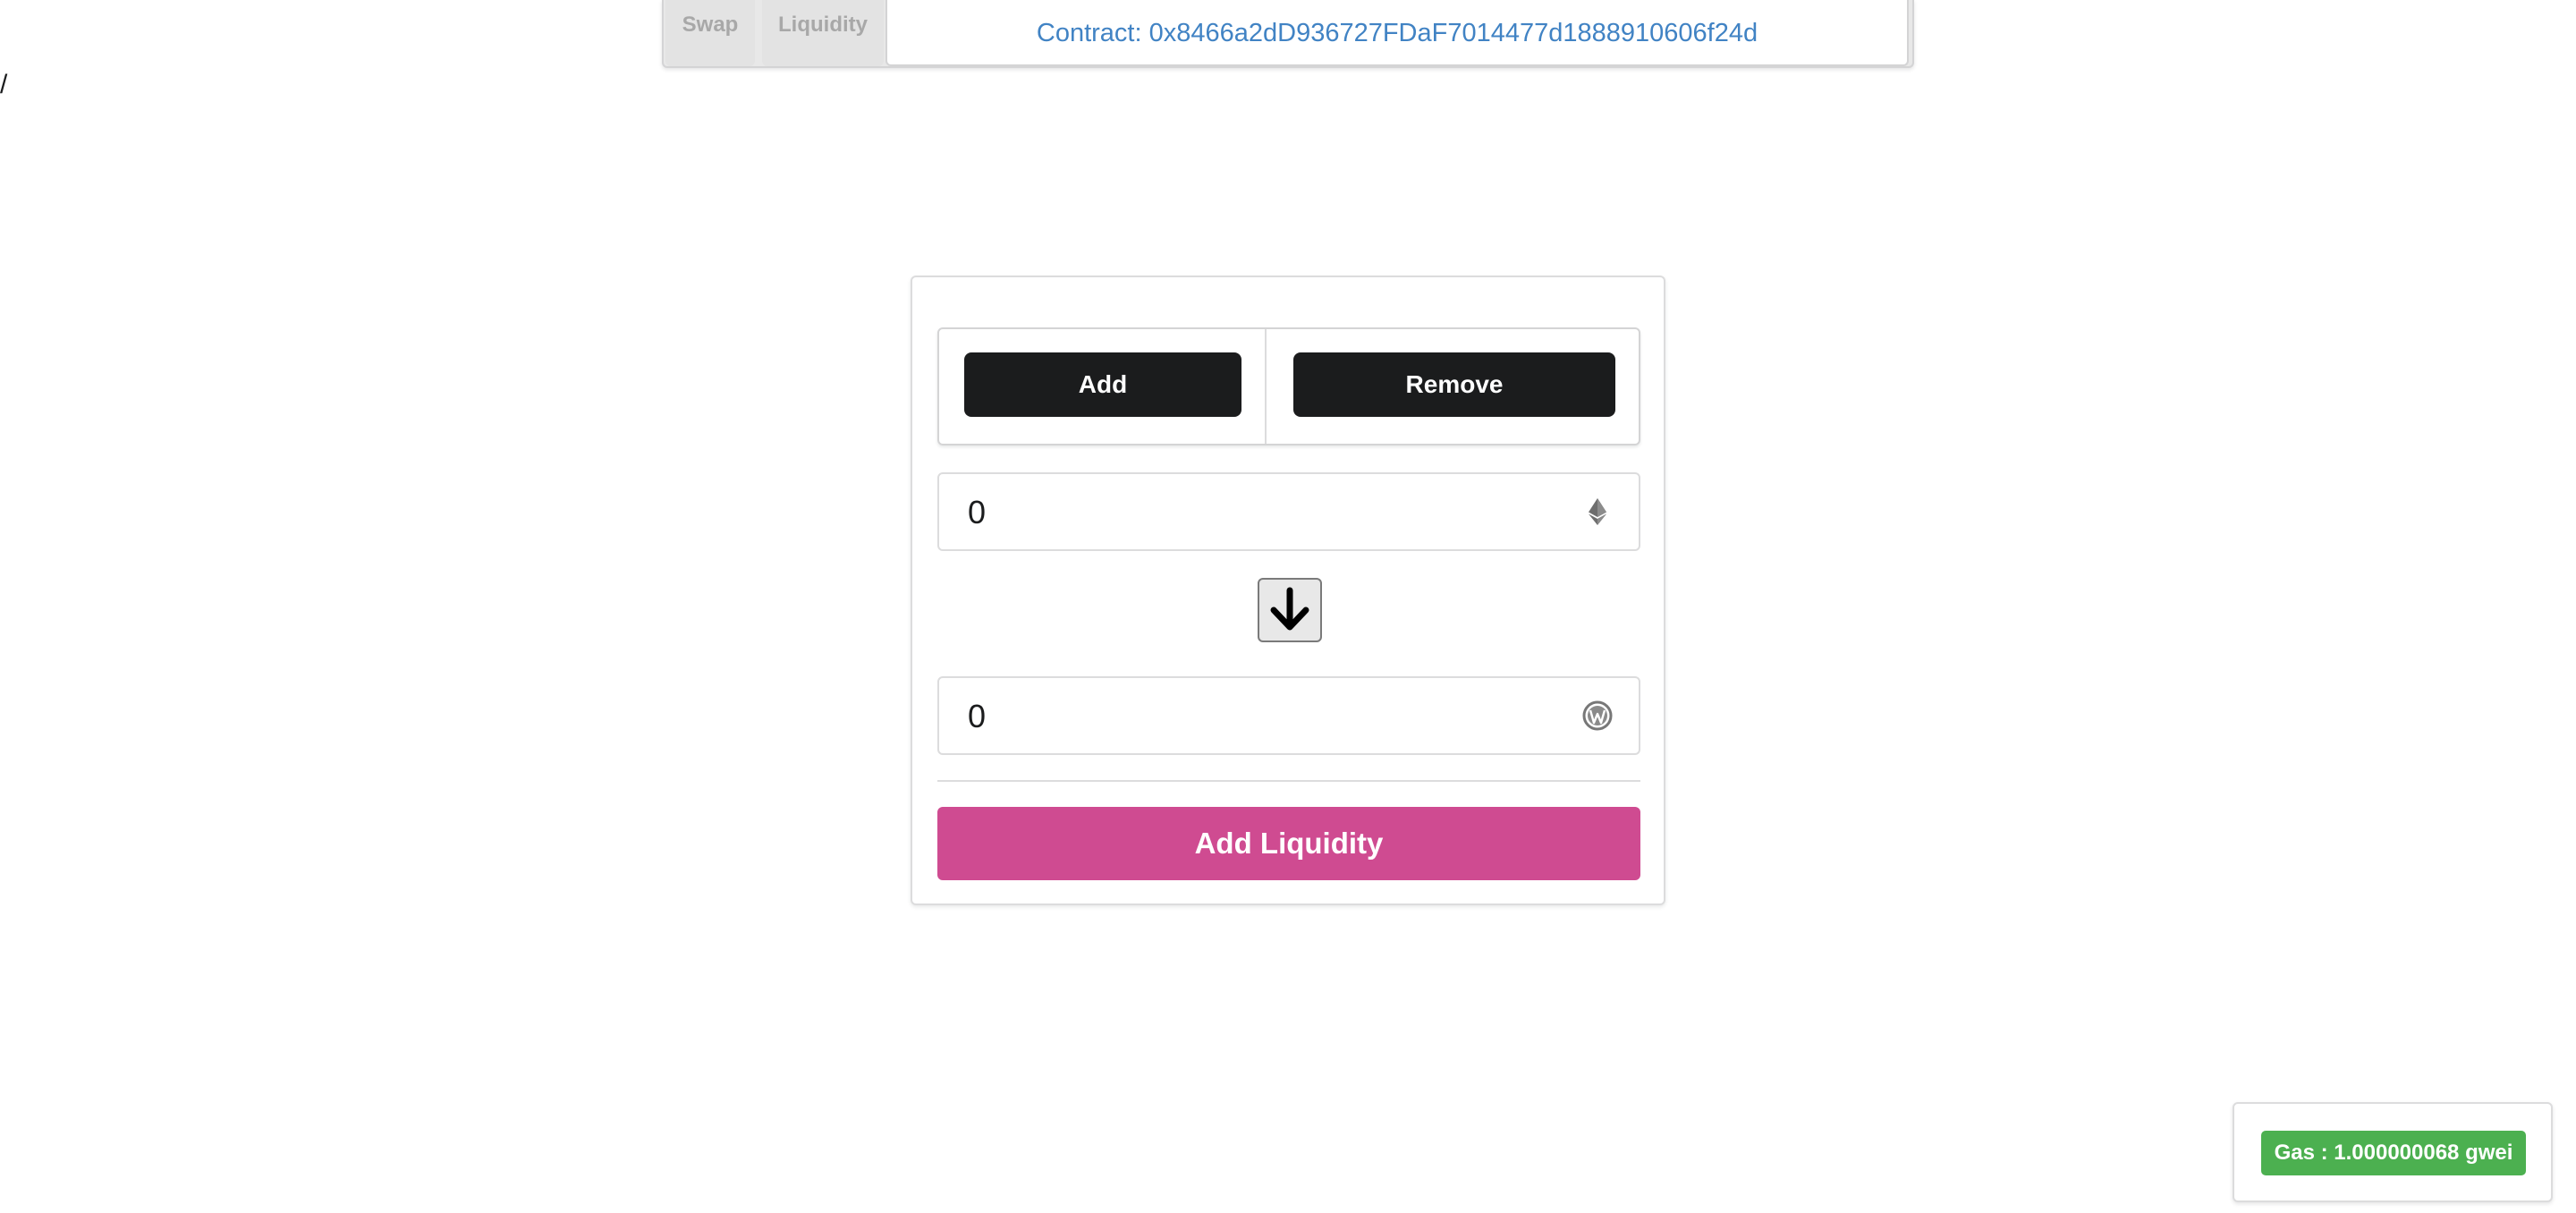  I want to click on liquidity-mode-segment: Add Remove, so click(1288, 386).